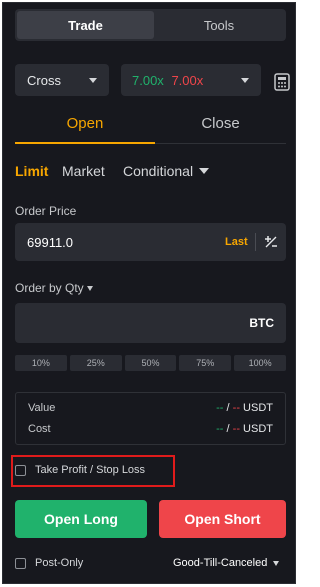  I want to click on leverage-select: 7.00x 7.00x, so click(191, 80).